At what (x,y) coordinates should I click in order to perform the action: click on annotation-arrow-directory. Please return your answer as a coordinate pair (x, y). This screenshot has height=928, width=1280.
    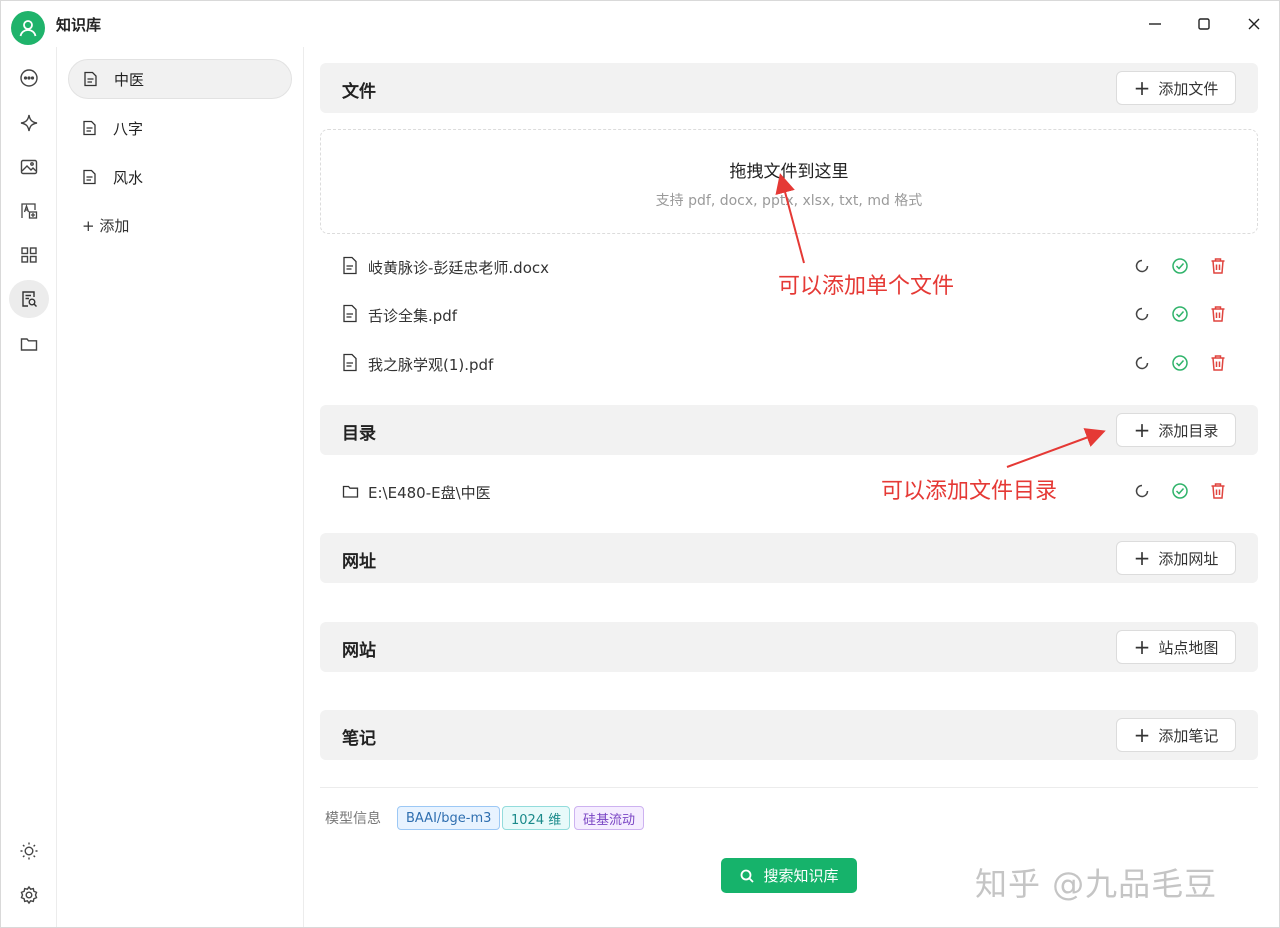
    Looking at the image, I should click on (1056, 448).